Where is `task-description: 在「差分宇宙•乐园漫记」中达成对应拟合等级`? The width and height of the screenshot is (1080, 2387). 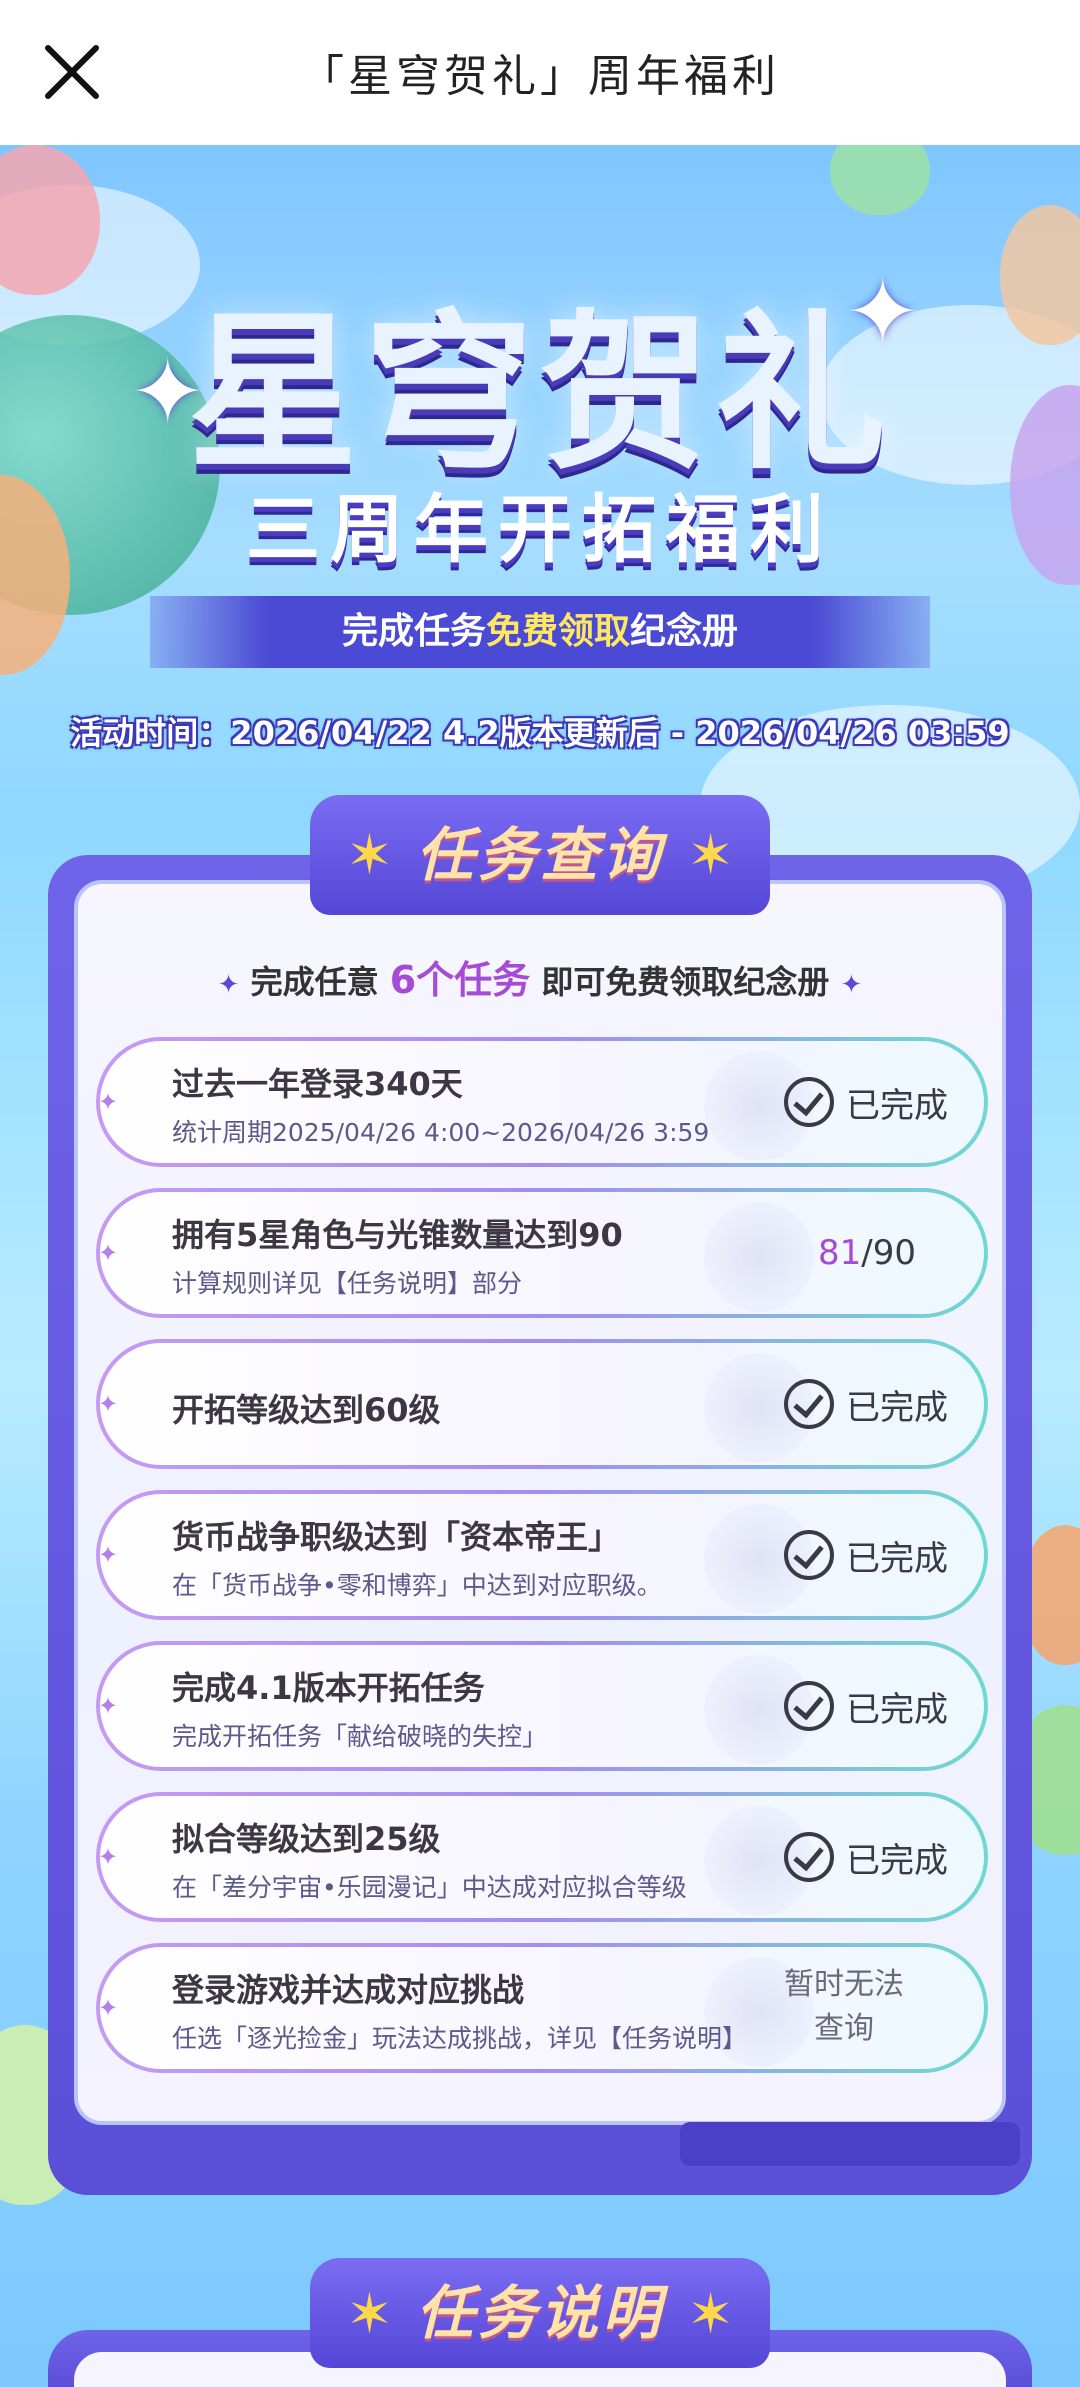 task-description: 在「差分宇宙•乐园漫记」中达成对应拟合等级 is located at coordinates (429, 1887).